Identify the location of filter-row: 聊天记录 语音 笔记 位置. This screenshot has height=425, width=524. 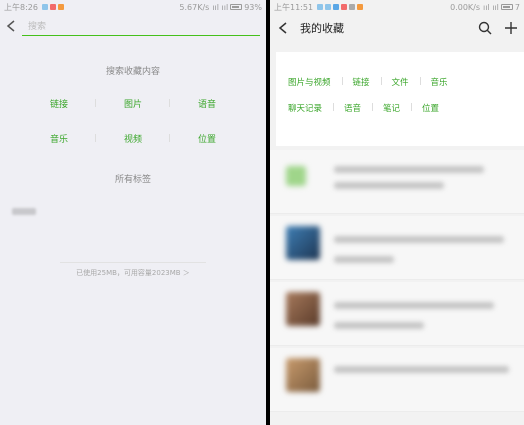
(406, 108).